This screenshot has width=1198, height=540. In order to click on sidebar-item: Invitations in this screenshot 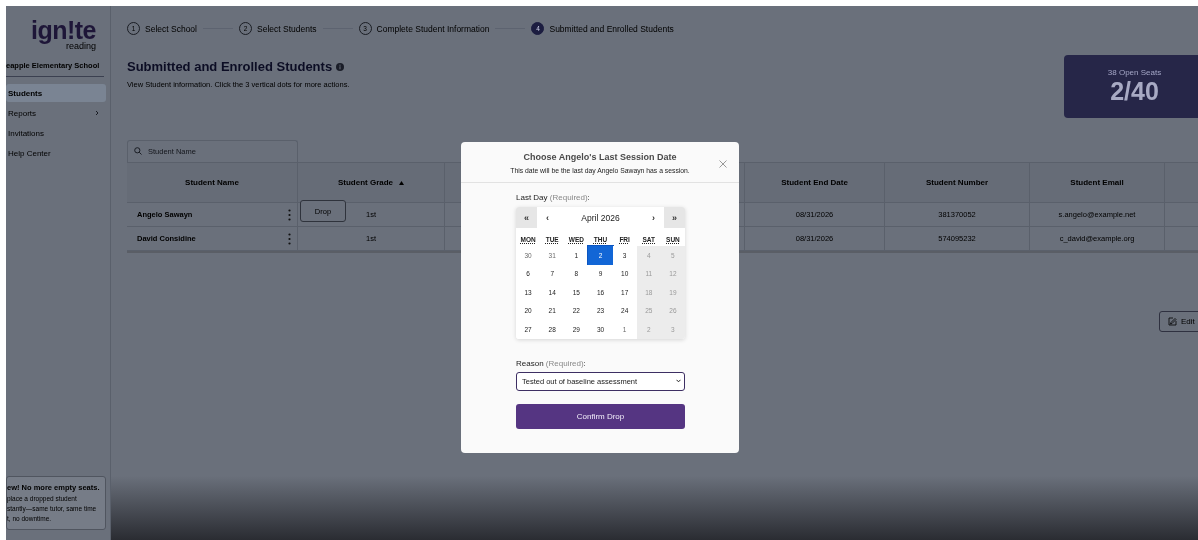, I will do `click(56, 133)`.